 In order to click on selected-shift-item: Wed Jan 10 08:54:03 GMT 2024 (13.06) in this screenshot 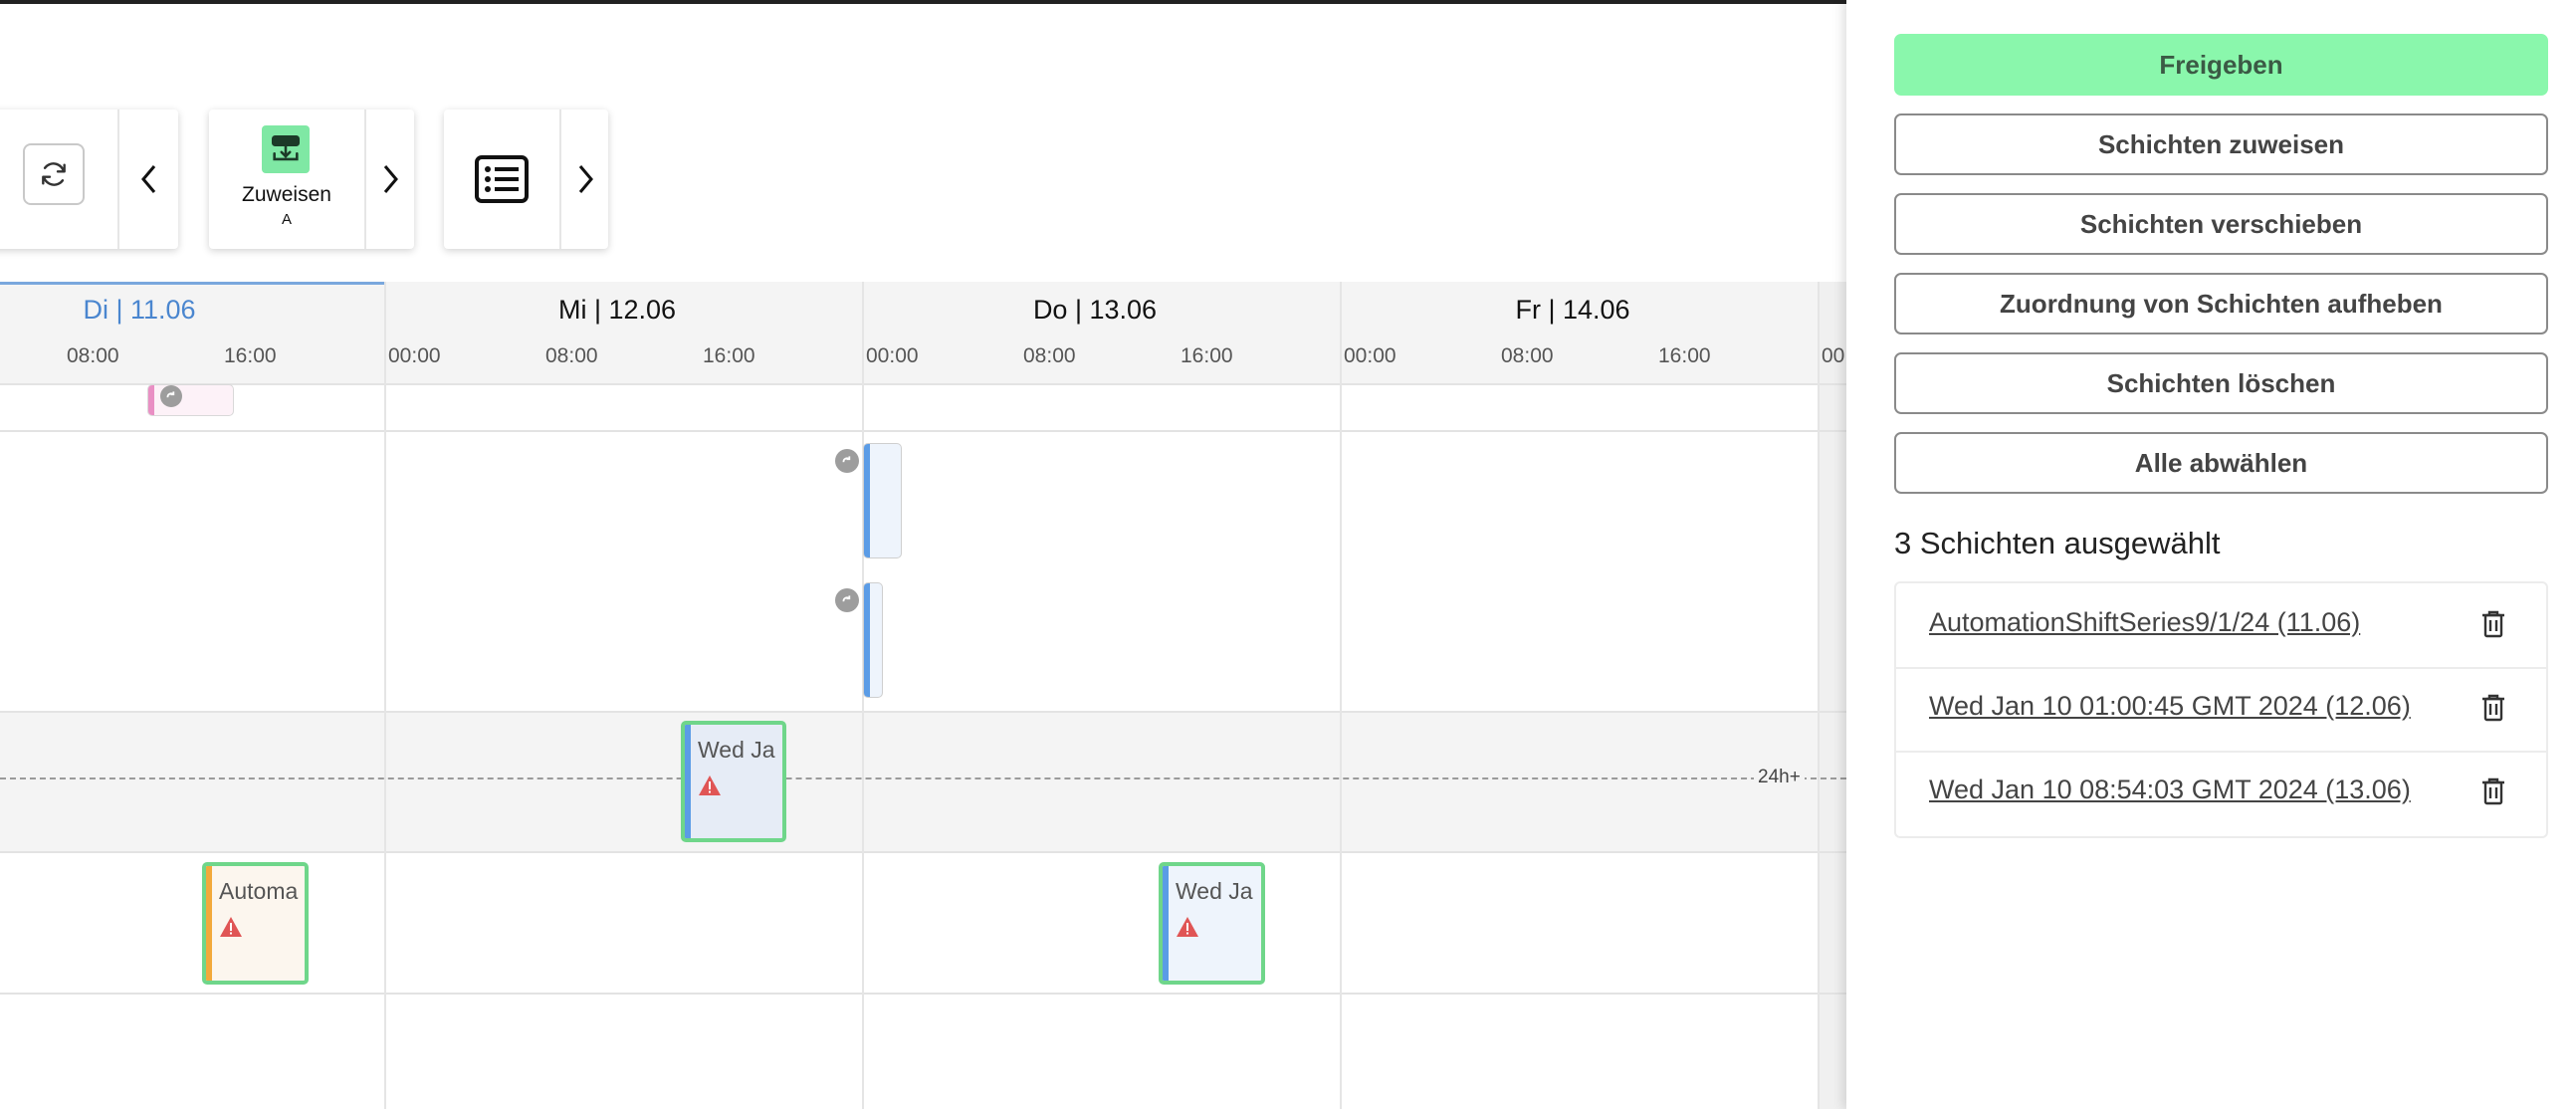, I will do `click(2221, 793)`.